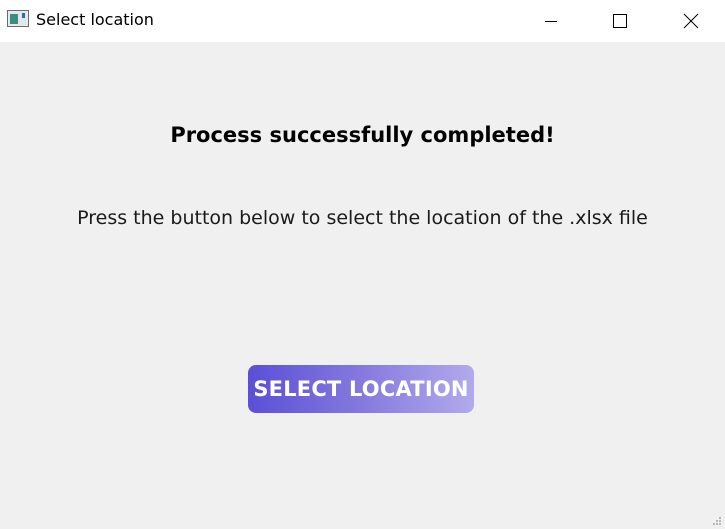 Image resolution: width=725 pixels, height=529 pixels. What do you see at coordinates (362, 21) in the screenshot?
I see `title-bar: Select location` at bounding box center [362, 21].